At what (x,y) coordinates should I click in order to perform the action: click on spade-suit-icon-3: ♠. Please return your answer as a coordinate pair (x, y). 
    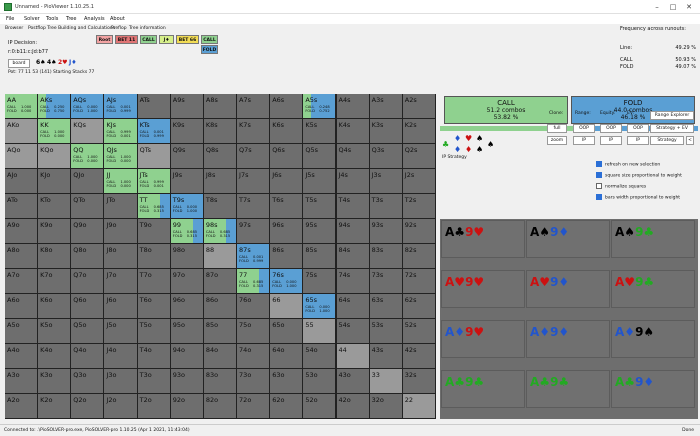
    Looking at the image, I should click on (490, 144).